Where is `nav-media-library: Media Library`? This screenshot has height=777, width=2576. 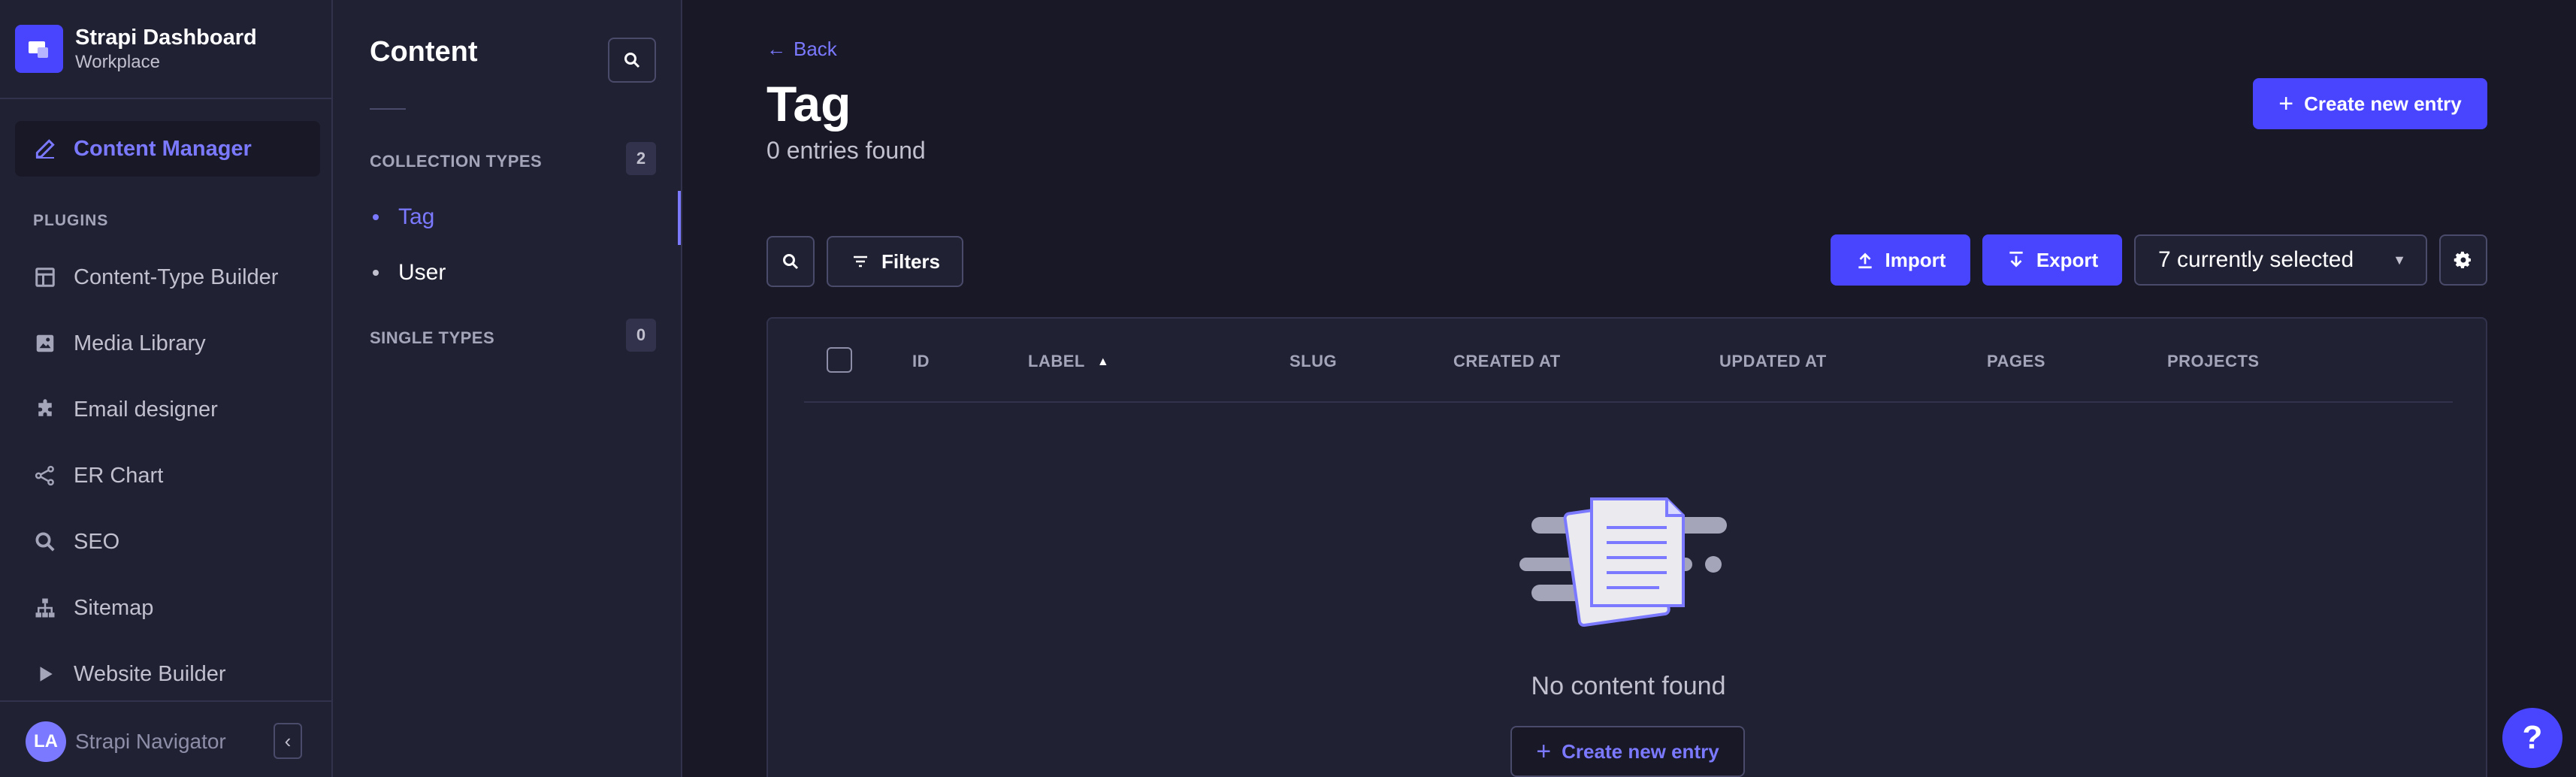 nav-media-library: Media Library is located at coordinates (168, 343).